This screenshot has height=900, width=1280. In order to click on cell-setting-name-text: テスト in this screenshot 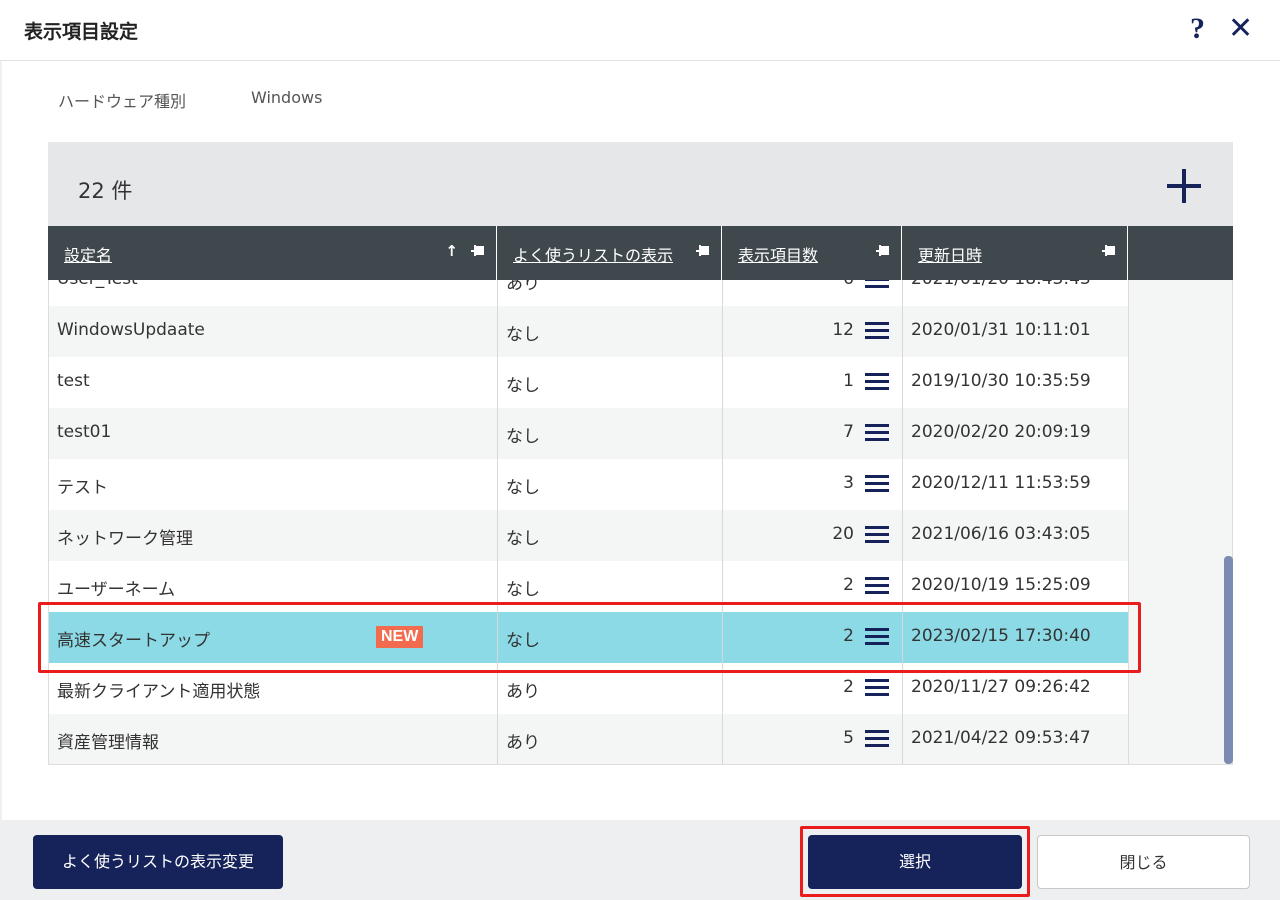, I will do `click(82, 488)`.